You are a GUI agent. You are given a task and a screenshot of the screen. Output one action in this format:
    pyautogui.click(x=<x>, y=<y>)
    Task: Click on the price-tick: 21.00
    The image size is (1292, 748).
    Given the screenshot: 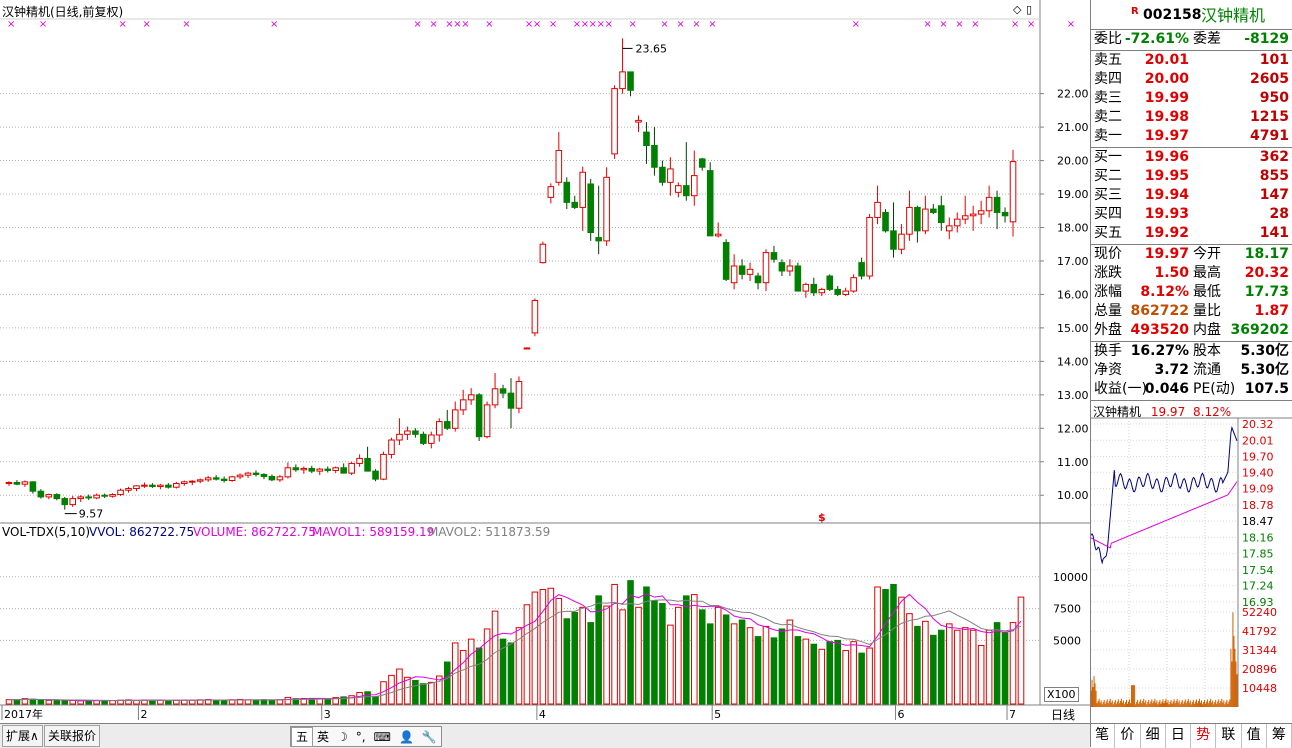 What is the action you would take?
    pyautogui.click(x=1073, y=127)
    